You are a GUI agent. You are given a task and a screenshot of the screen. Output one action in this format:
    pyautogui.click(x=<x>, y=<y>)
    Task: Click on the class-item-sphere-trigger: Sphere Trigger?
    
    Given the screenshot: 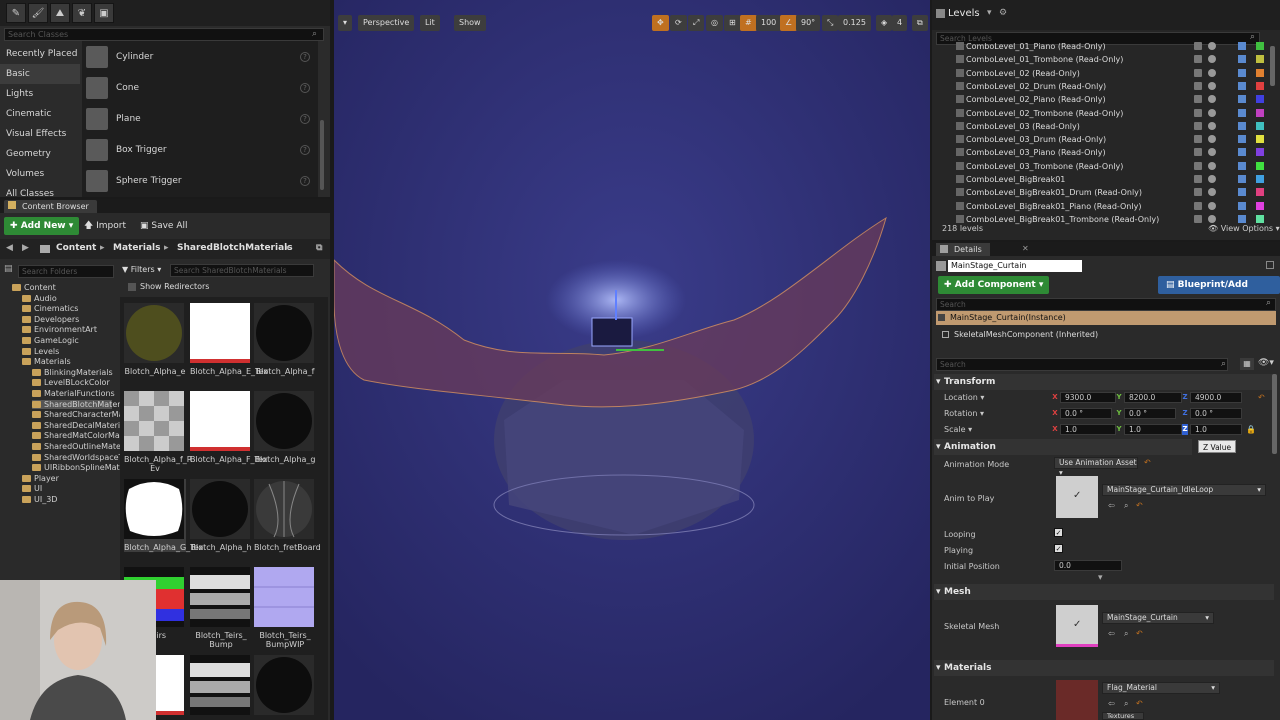 What is the action you would take?
    pyautogui.click(x=200, y=180)
    